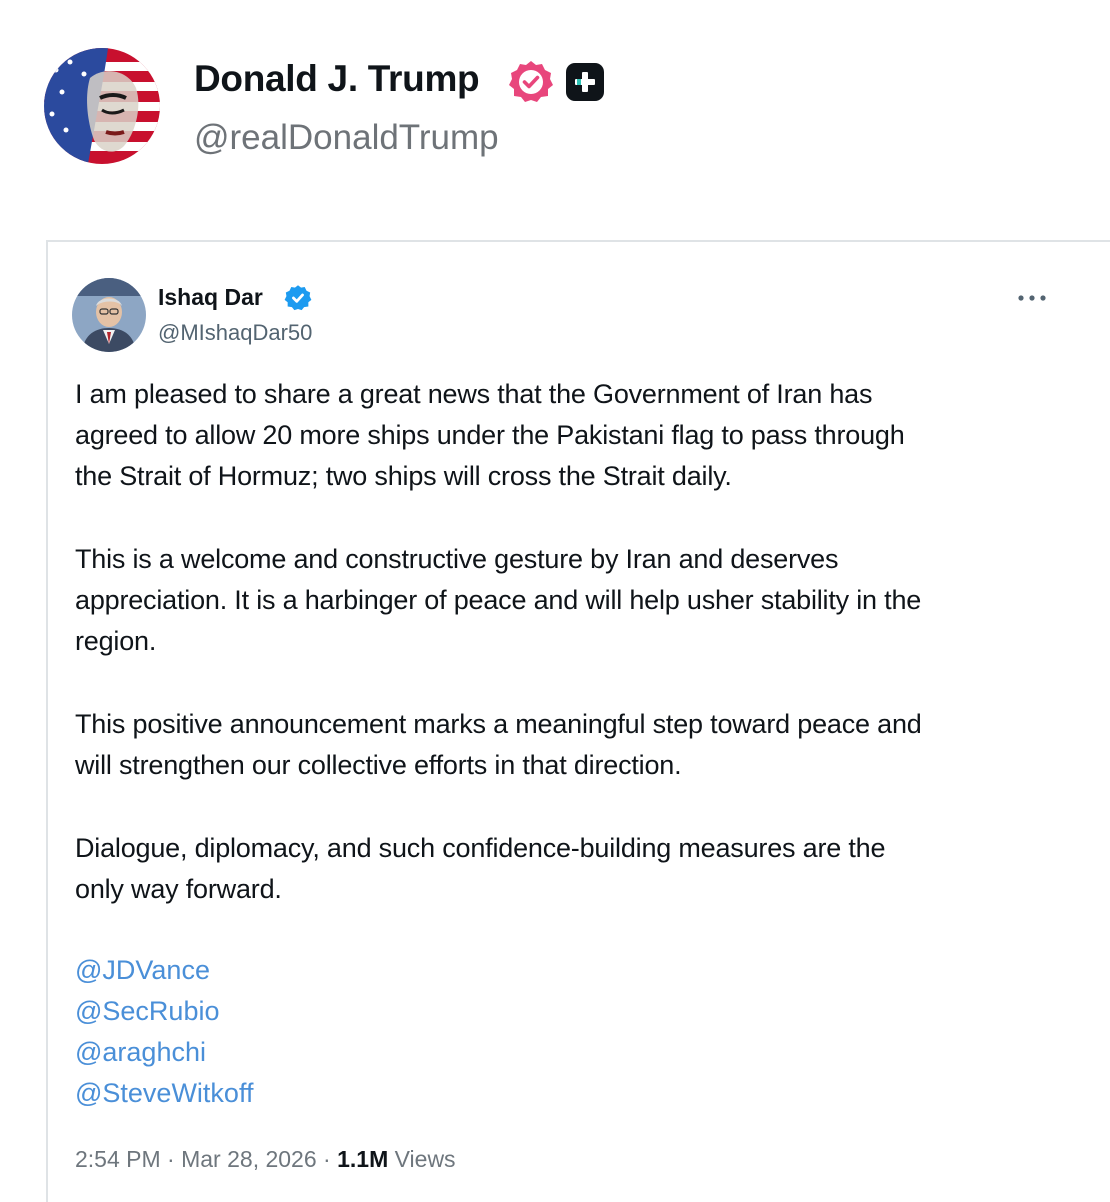 Image resolution: width=1110 pixels, height=1202 pixels. I want to click on mention-link: @JDVance, so click(142, 970).